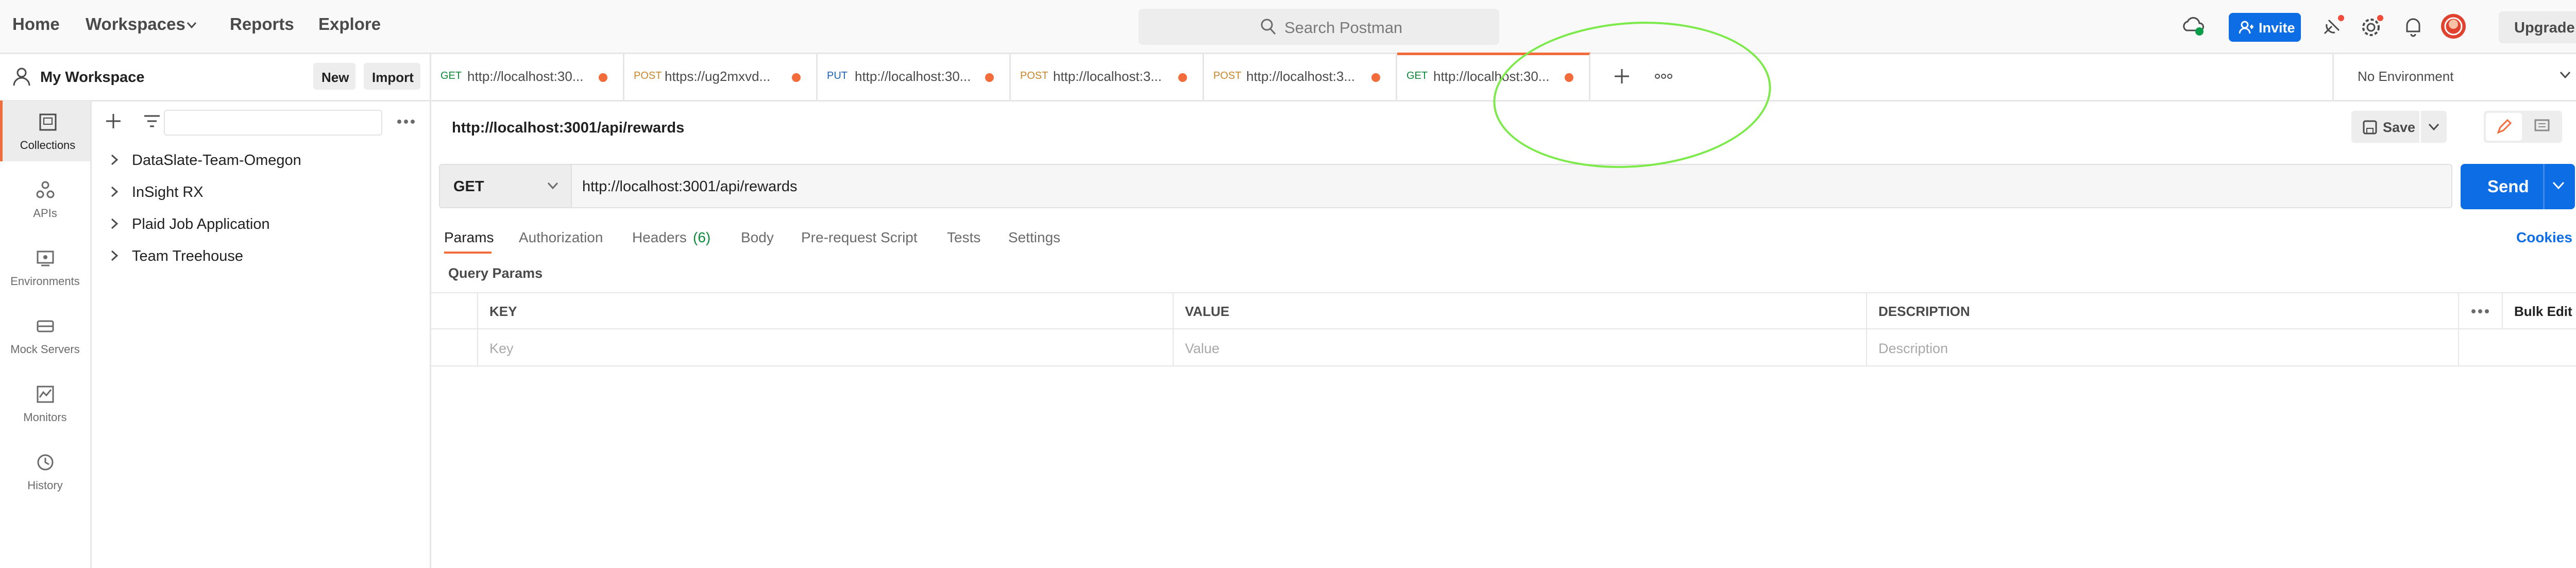 This screenshot has height=568, width=2576. What do you see at coordinates (1503, 347) in the screenshot?
I see `table-row` at bounding box center [1503, 347].